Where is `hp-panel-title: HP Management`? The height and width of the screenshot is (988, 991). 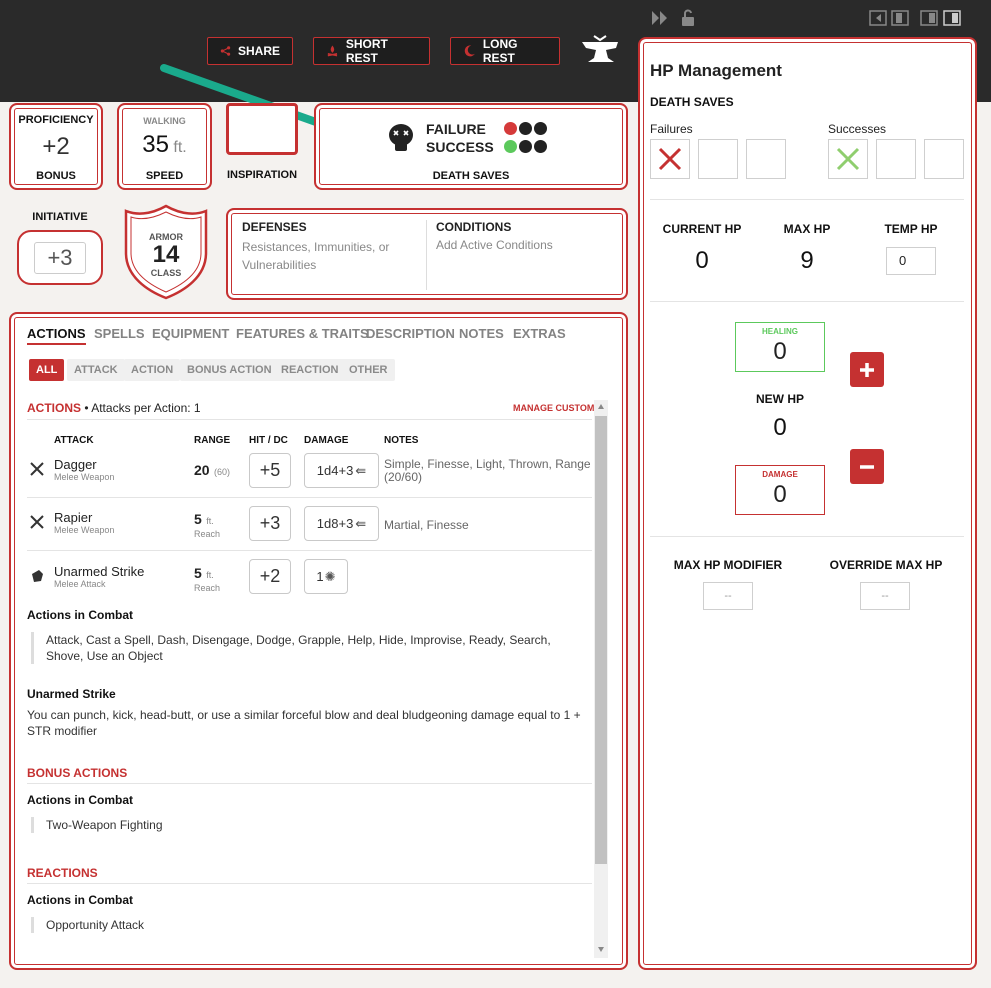 hp-panel-title: HP Management is located at coordinates (716, 70).